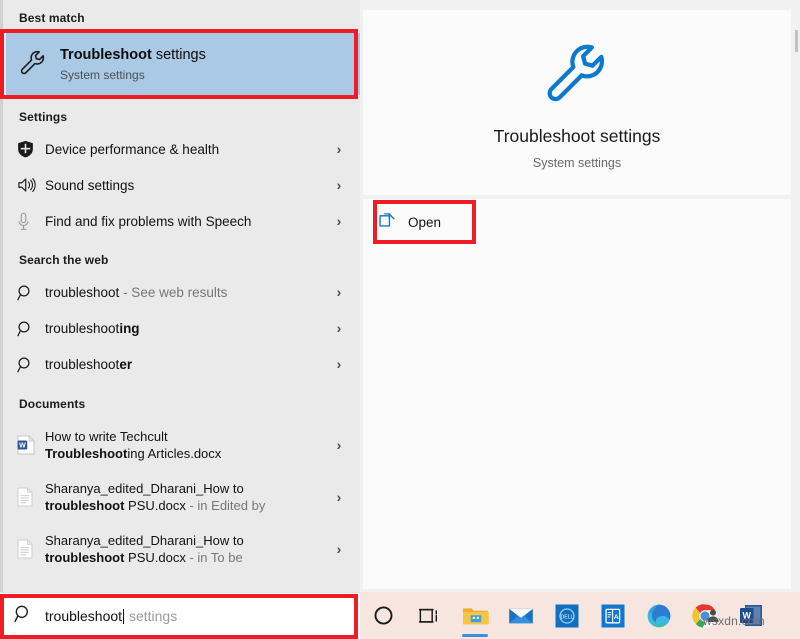  I want to click on file-explorer-icon, so click(475, 616).